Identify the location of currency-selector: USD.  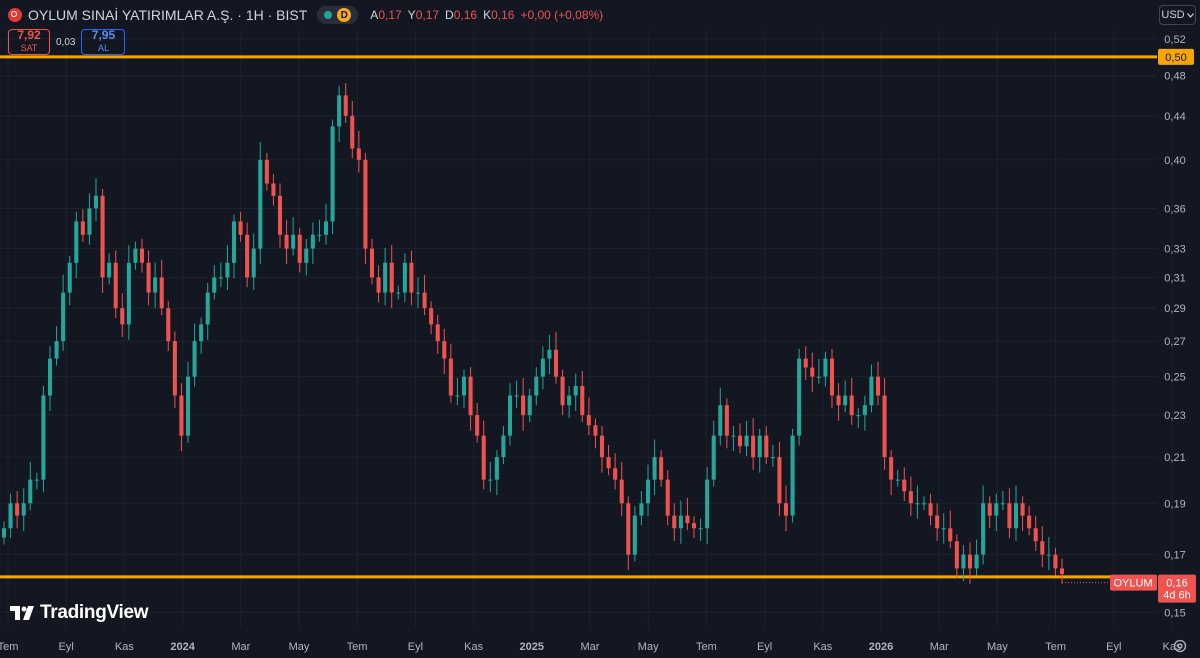
(1177, 15).